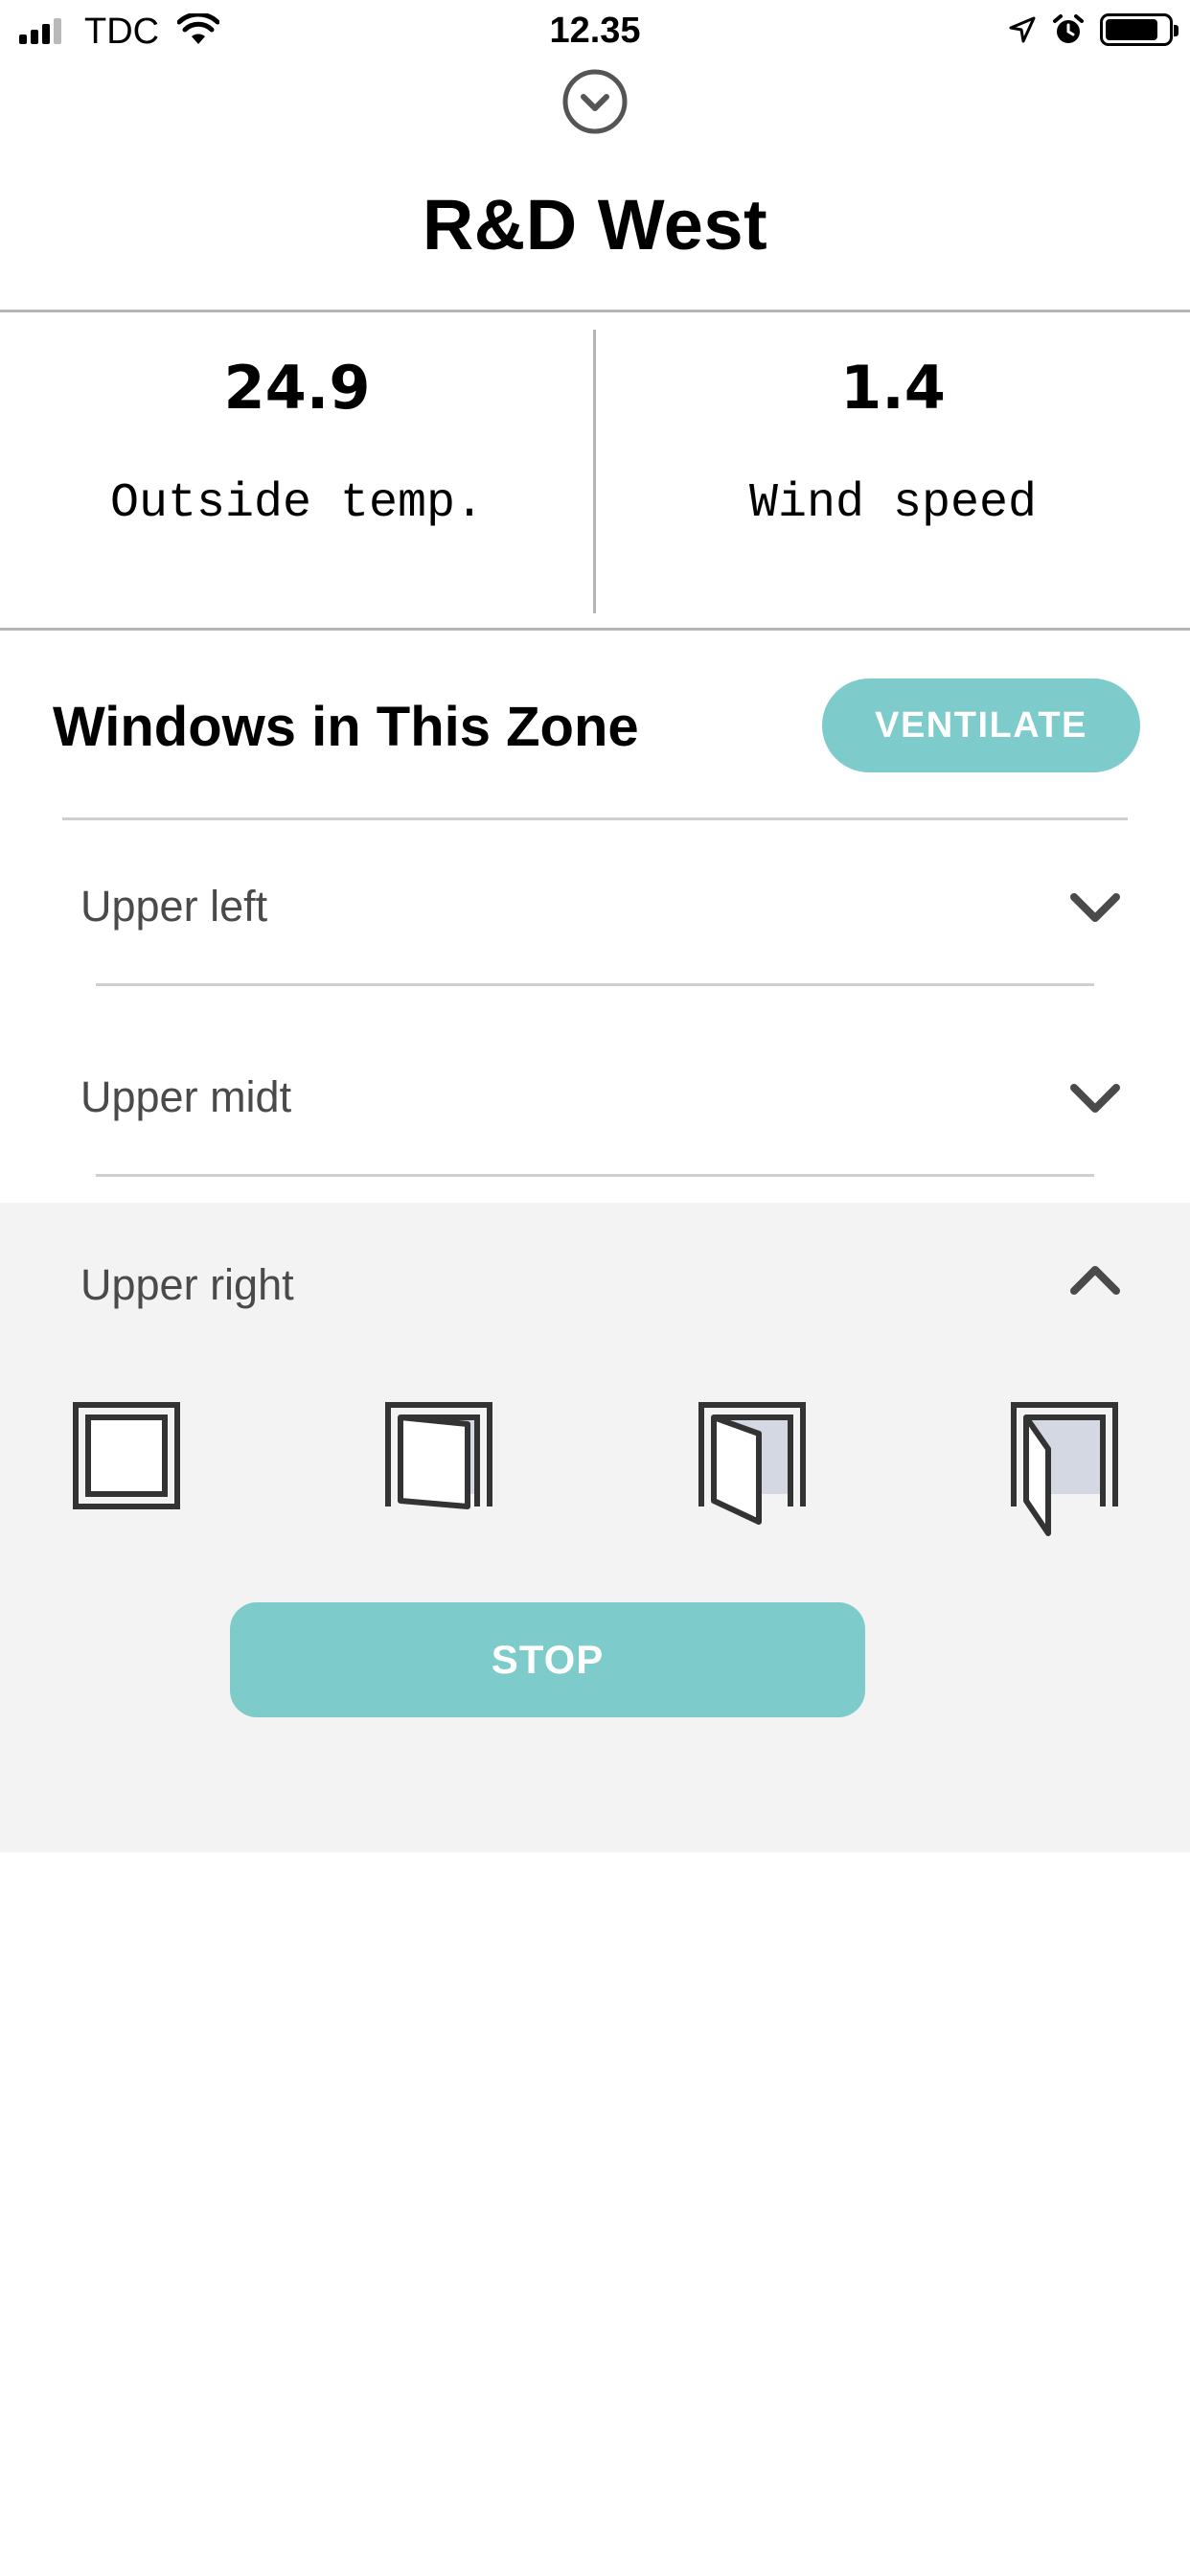 The width and height of the screenshot is (1190, 2576). I want to click on battery-fill, so click(1132, 29).